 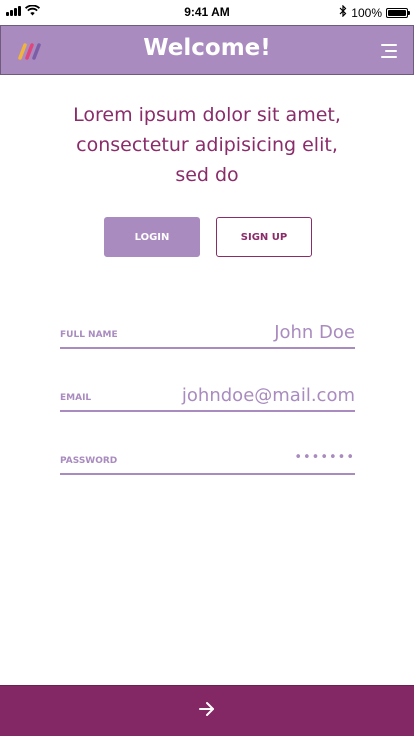 What do you see at coordinates (152, 237) in the screenshot?
I see `login-tab-button: LOGIN` at bounding box center [152, 237].